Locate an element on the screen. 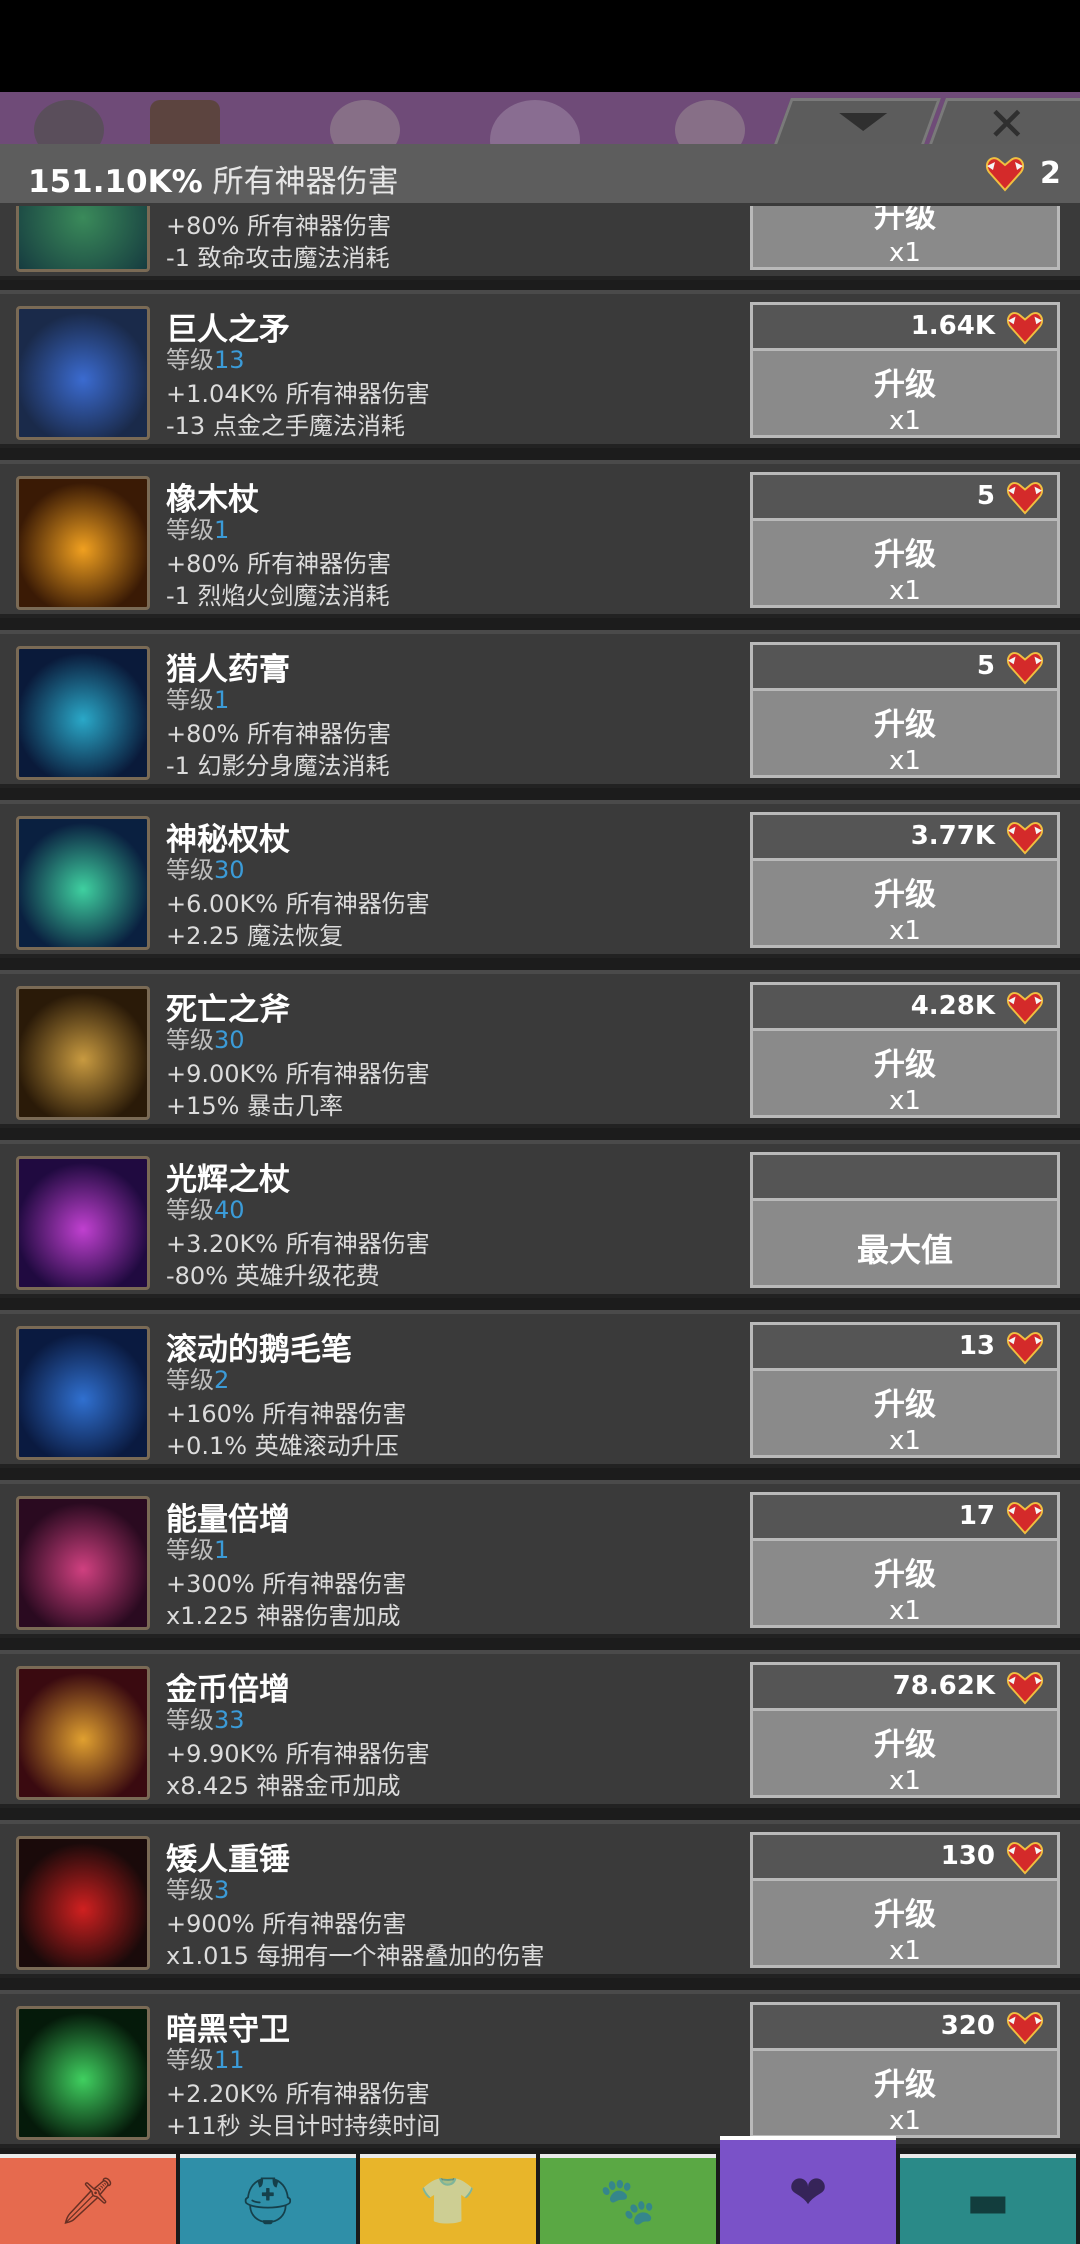  level-number: 30 is located at coordinates (229, 870).